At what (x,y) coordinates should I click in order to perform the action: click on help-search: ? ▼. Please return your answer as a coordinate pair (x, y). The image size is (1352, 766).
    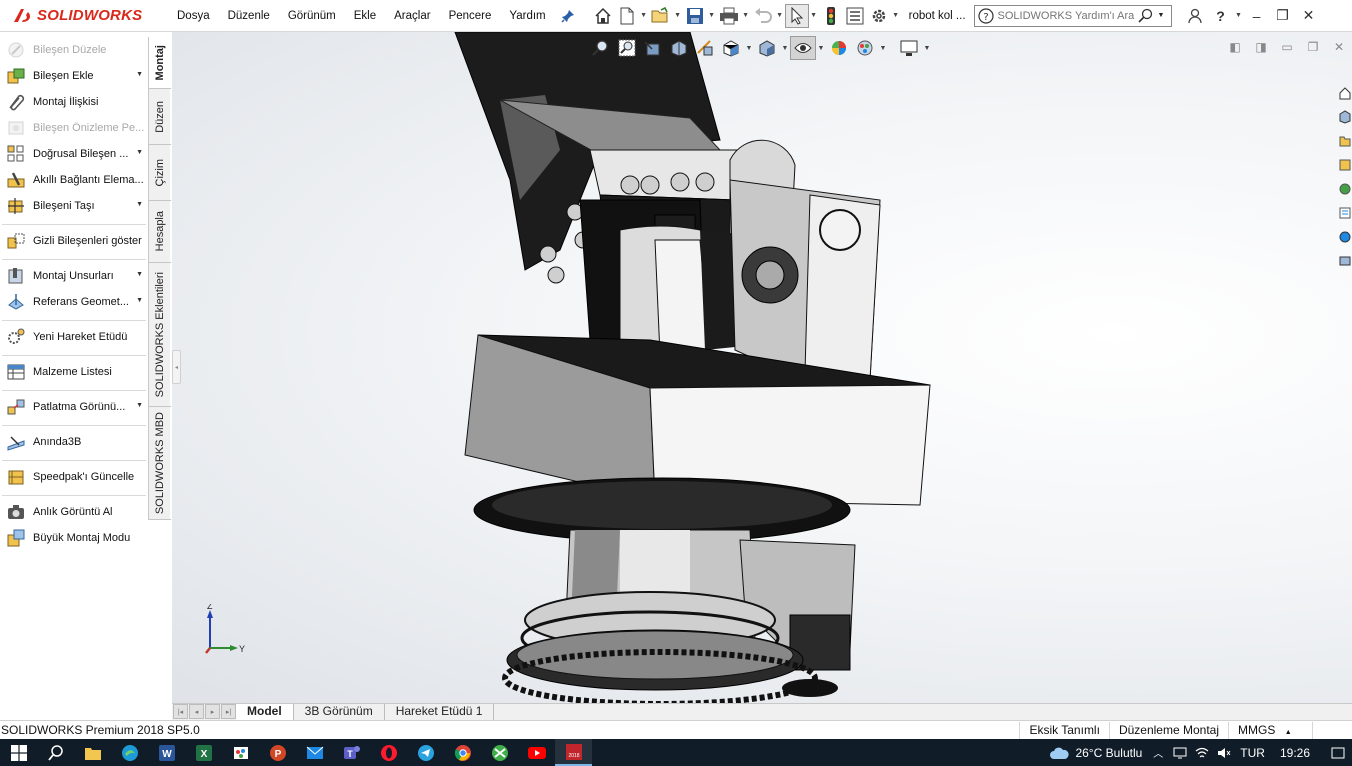
    Looking at the image, I should click on (1072, 15).